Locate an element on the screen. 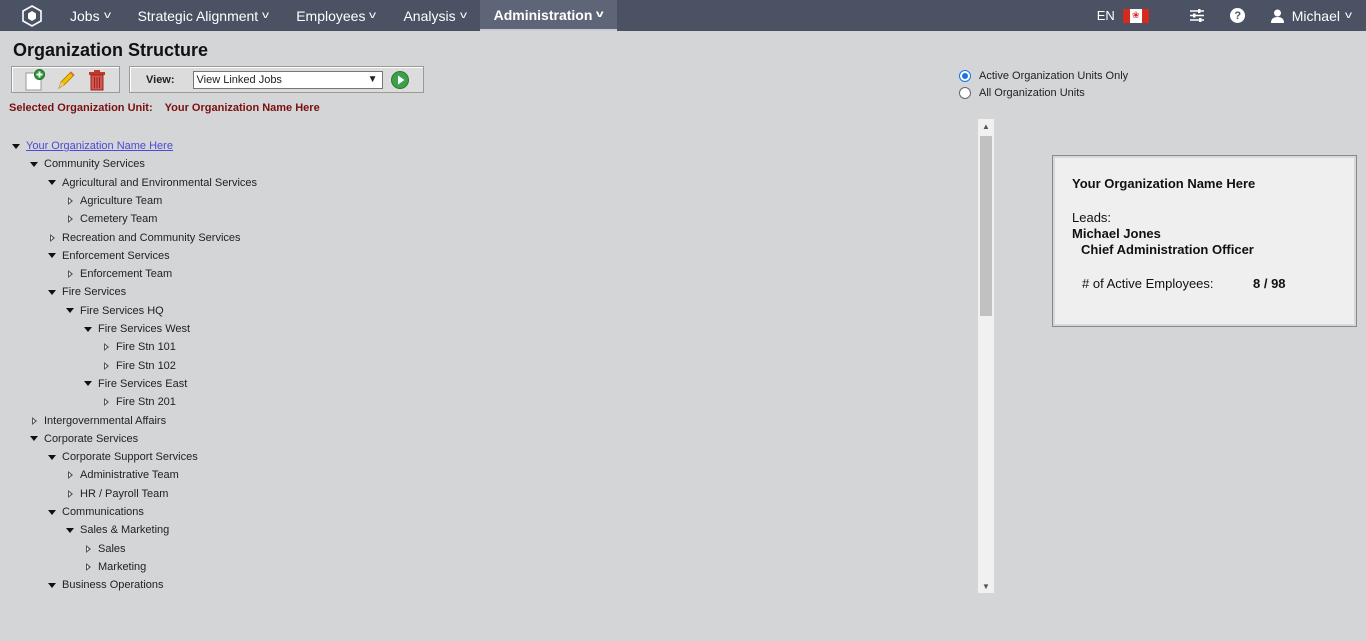  tree-node: Corporate Services is located at coordinates (81, 439).